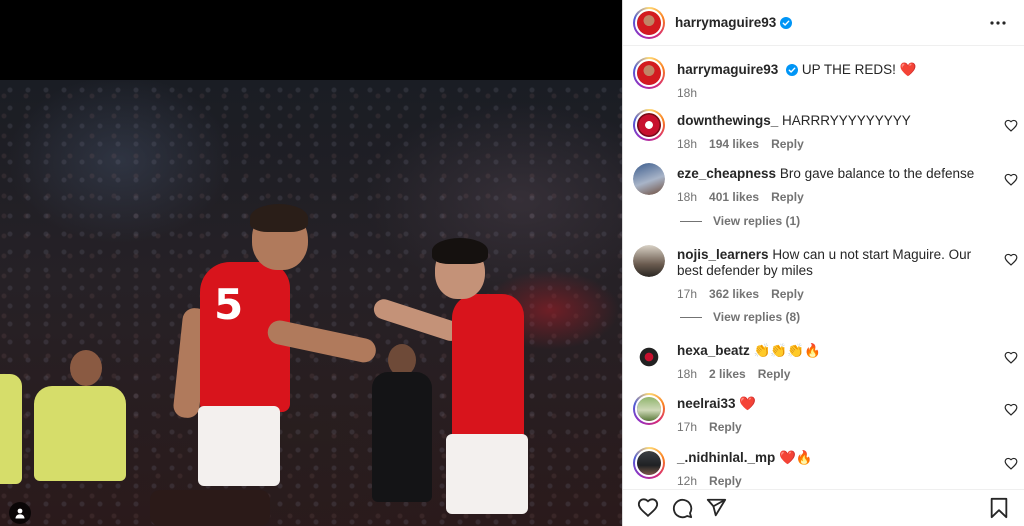  What do you see at coordinates (823, 23) in the screenshot?
I see `post-header: harrymaguire93` at bounding box center [823, 23].